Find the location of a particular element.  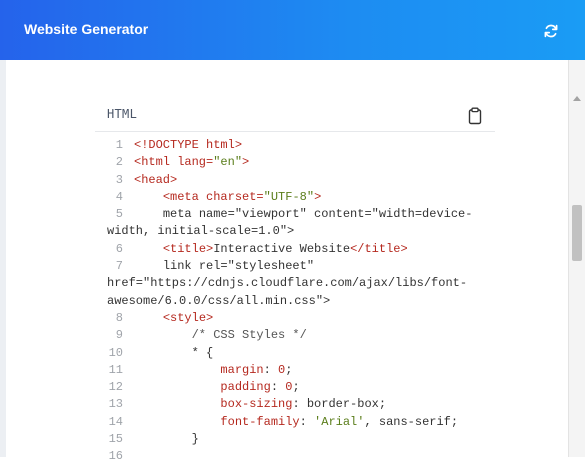

code-line: 6 <title>Interactive Website</title> is located at coordinates (295, 249).